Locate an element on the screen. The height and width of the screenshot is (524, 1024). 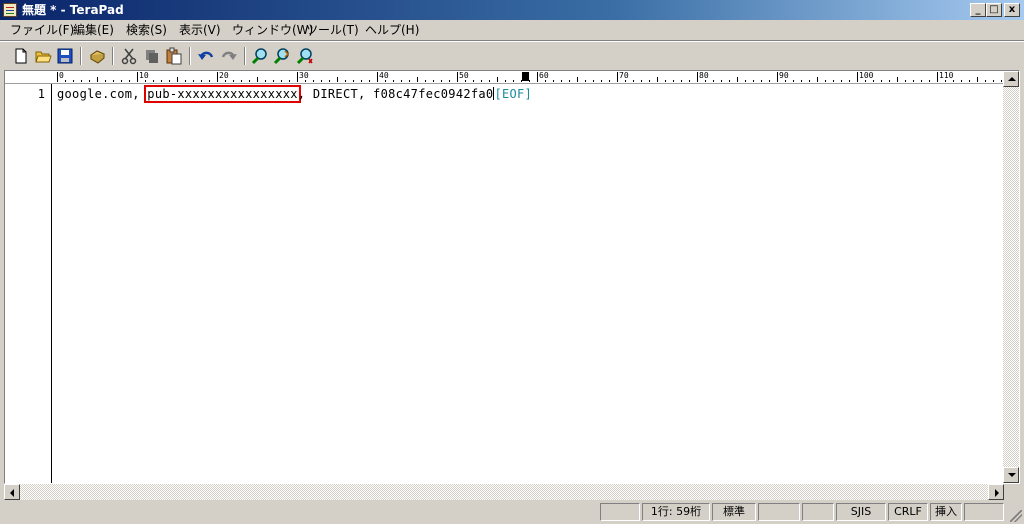
scroll-down-button is located at coordinates (1011, 475).